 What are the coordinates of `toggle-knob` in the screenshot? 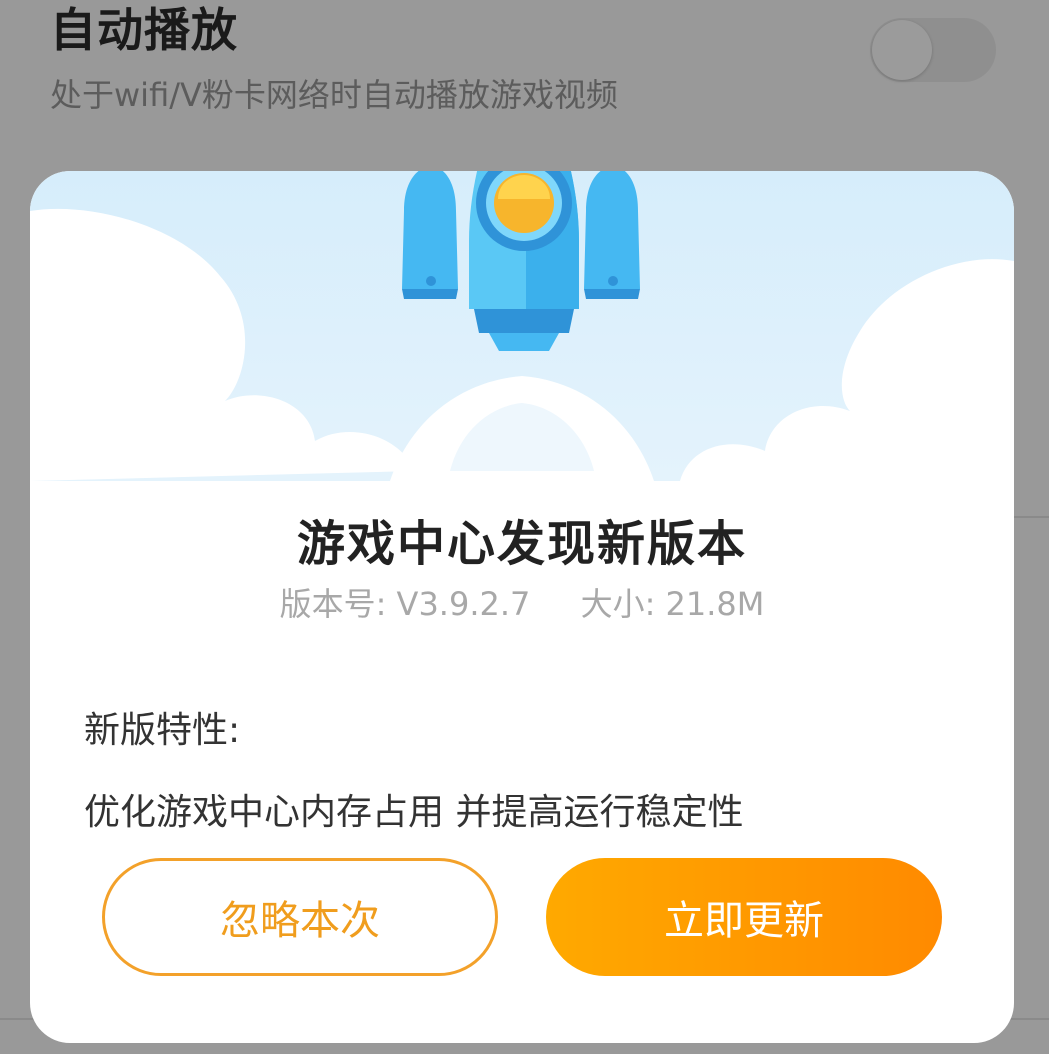 It's located at (902, 50).